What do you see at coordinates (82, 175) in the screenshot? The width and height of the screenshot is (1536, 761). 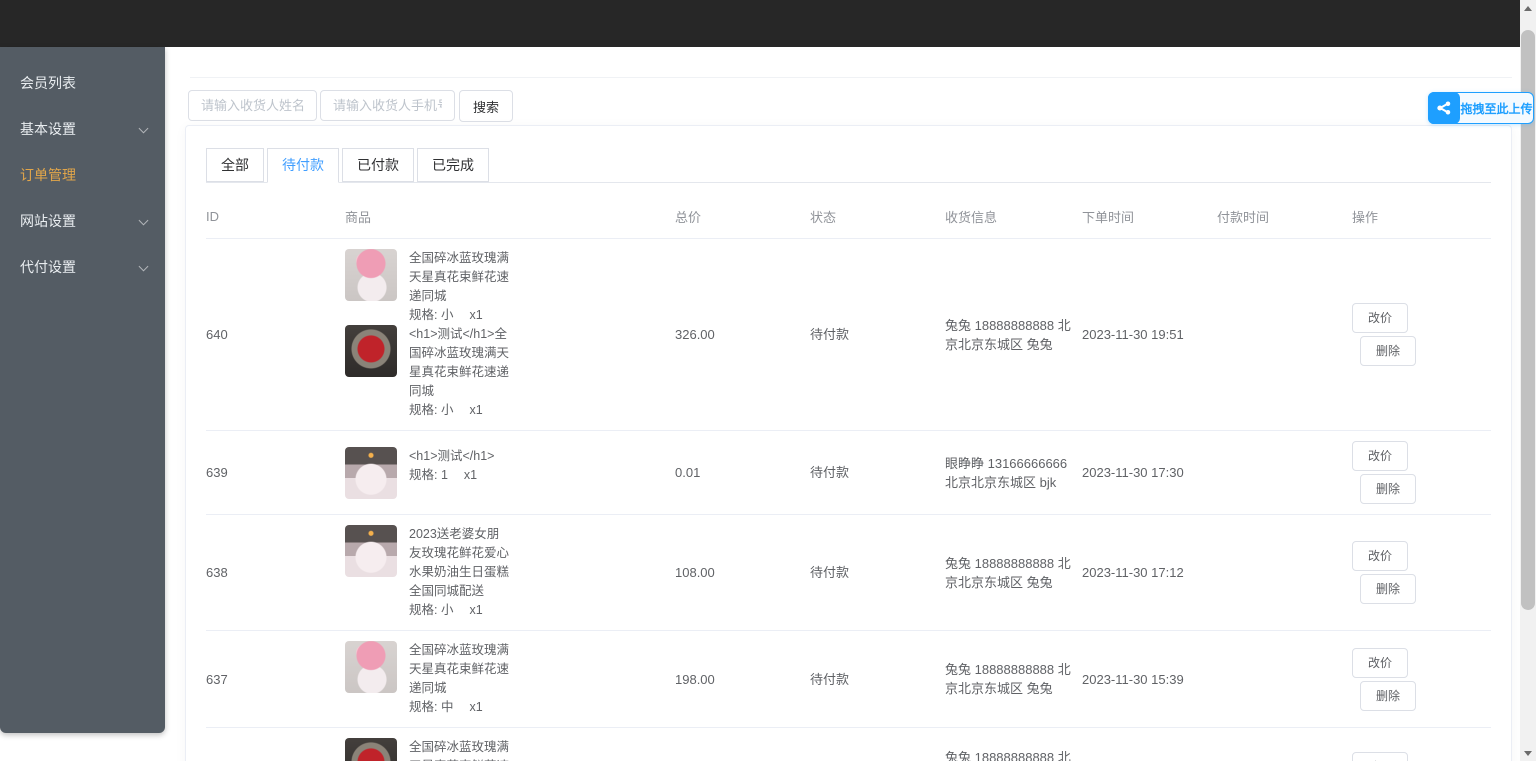 I see `sidebar-item-order-management: 订单管理` at bounding box center [82, 175].